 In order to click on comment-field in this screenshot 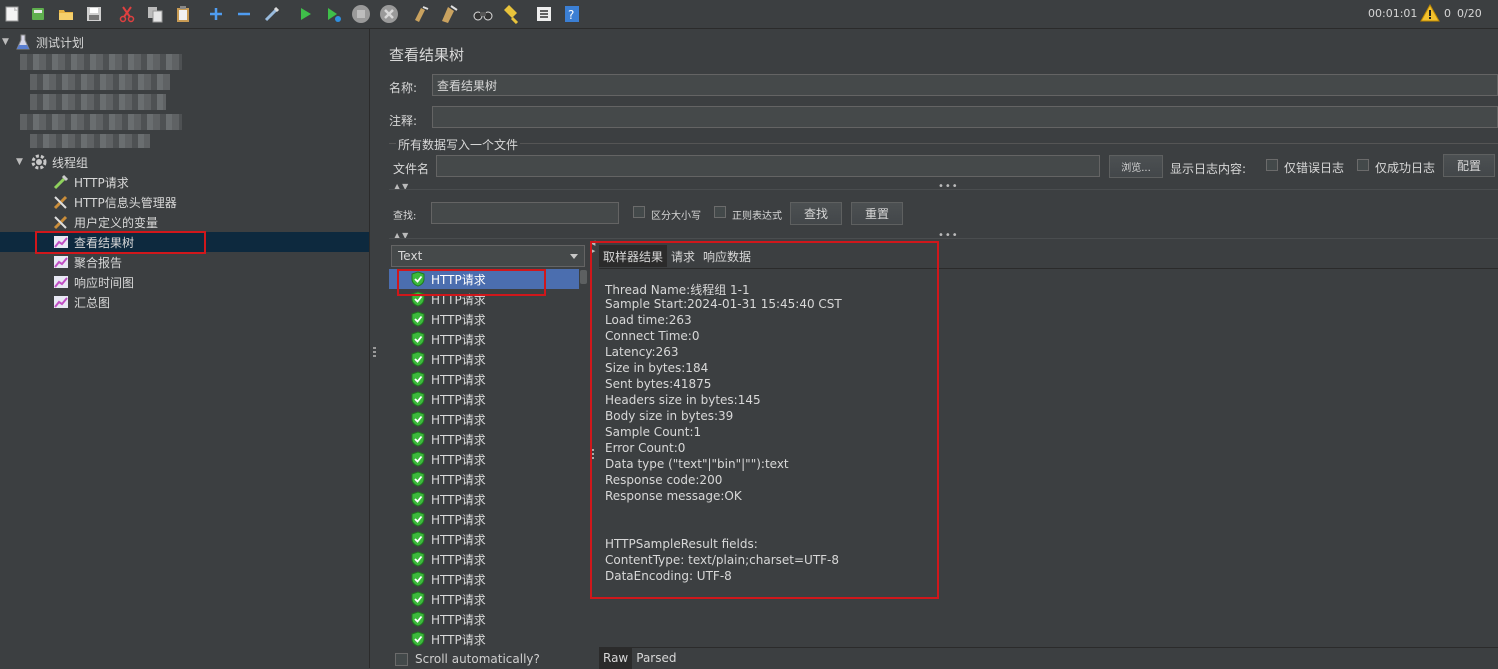, I will do `click(965, 117)`.